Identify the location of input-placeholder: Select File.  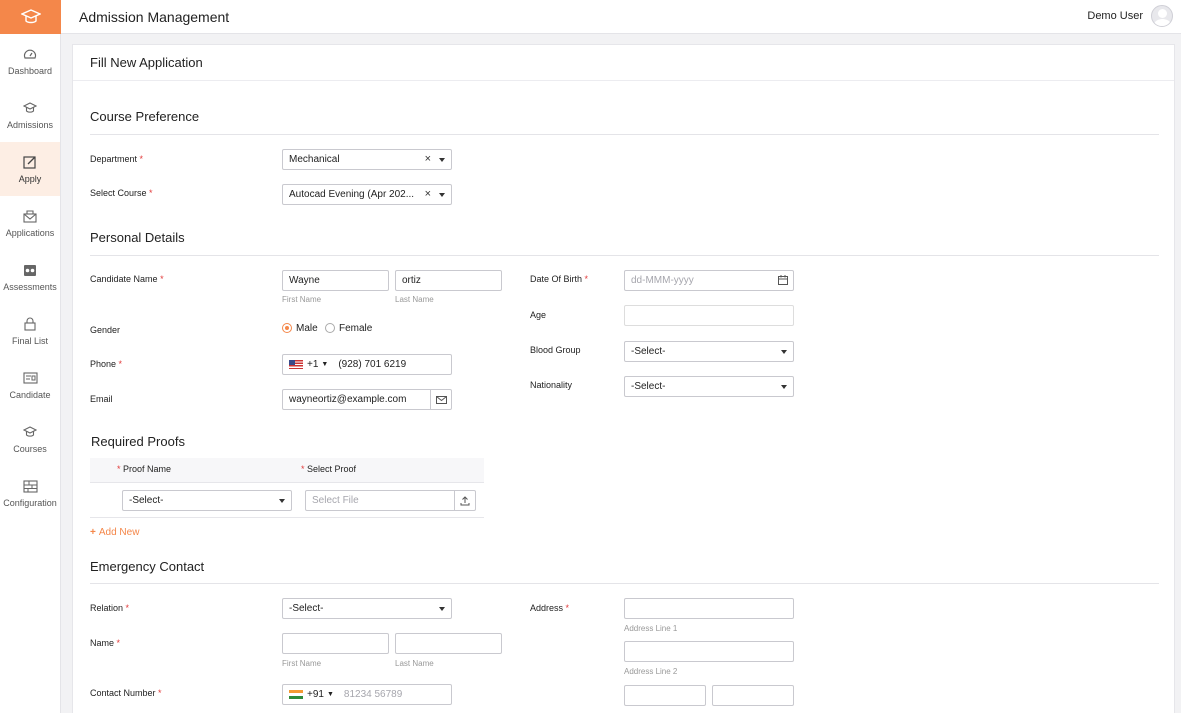
(335, 500).